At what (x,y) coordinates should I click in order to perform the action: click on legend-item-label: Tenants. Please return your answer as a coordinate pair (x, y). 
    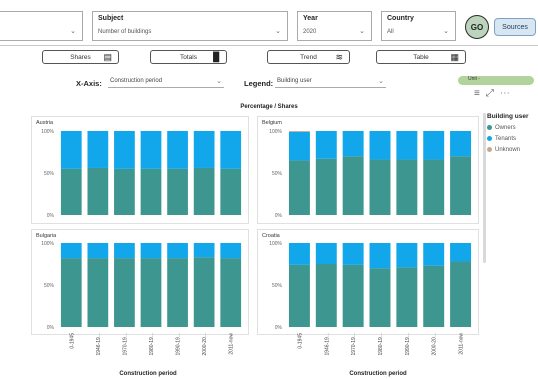
    Looking at the image, I should click on (506, 138).